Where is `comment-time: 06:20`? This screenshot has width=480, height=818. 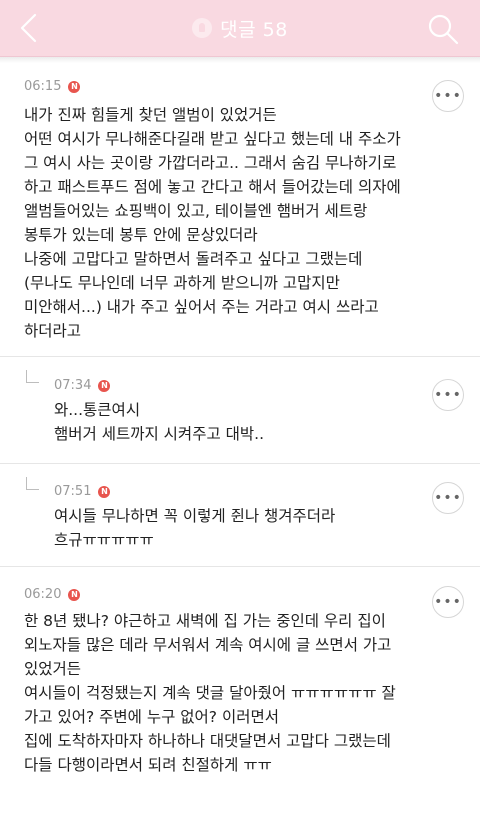
comment-time: 06:20 is located at coordinates (43, 594).